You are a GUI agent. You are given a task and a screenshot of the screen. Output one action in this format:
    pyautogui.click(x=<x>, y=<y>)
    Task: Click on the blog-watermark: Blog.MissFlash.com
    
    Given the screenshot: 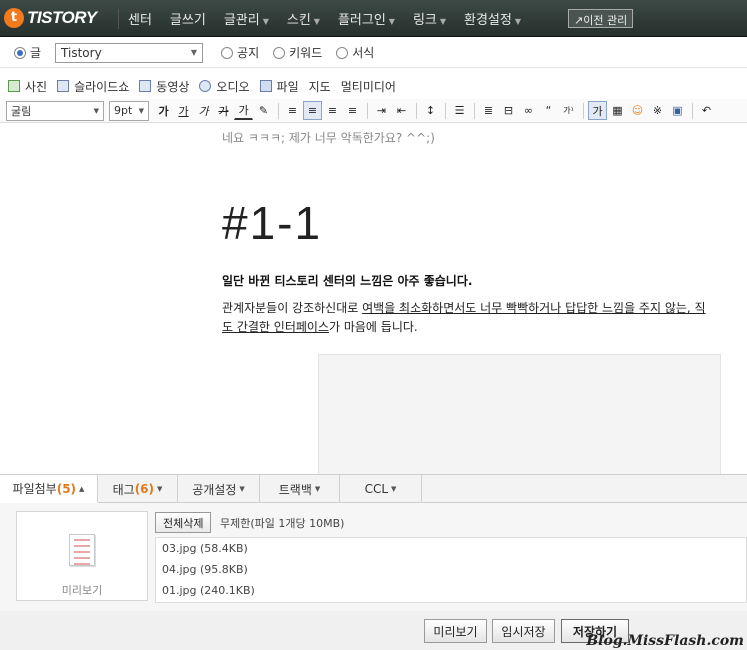 What is the action you would take?
    pyautogui.click(x=665, y=641)
    